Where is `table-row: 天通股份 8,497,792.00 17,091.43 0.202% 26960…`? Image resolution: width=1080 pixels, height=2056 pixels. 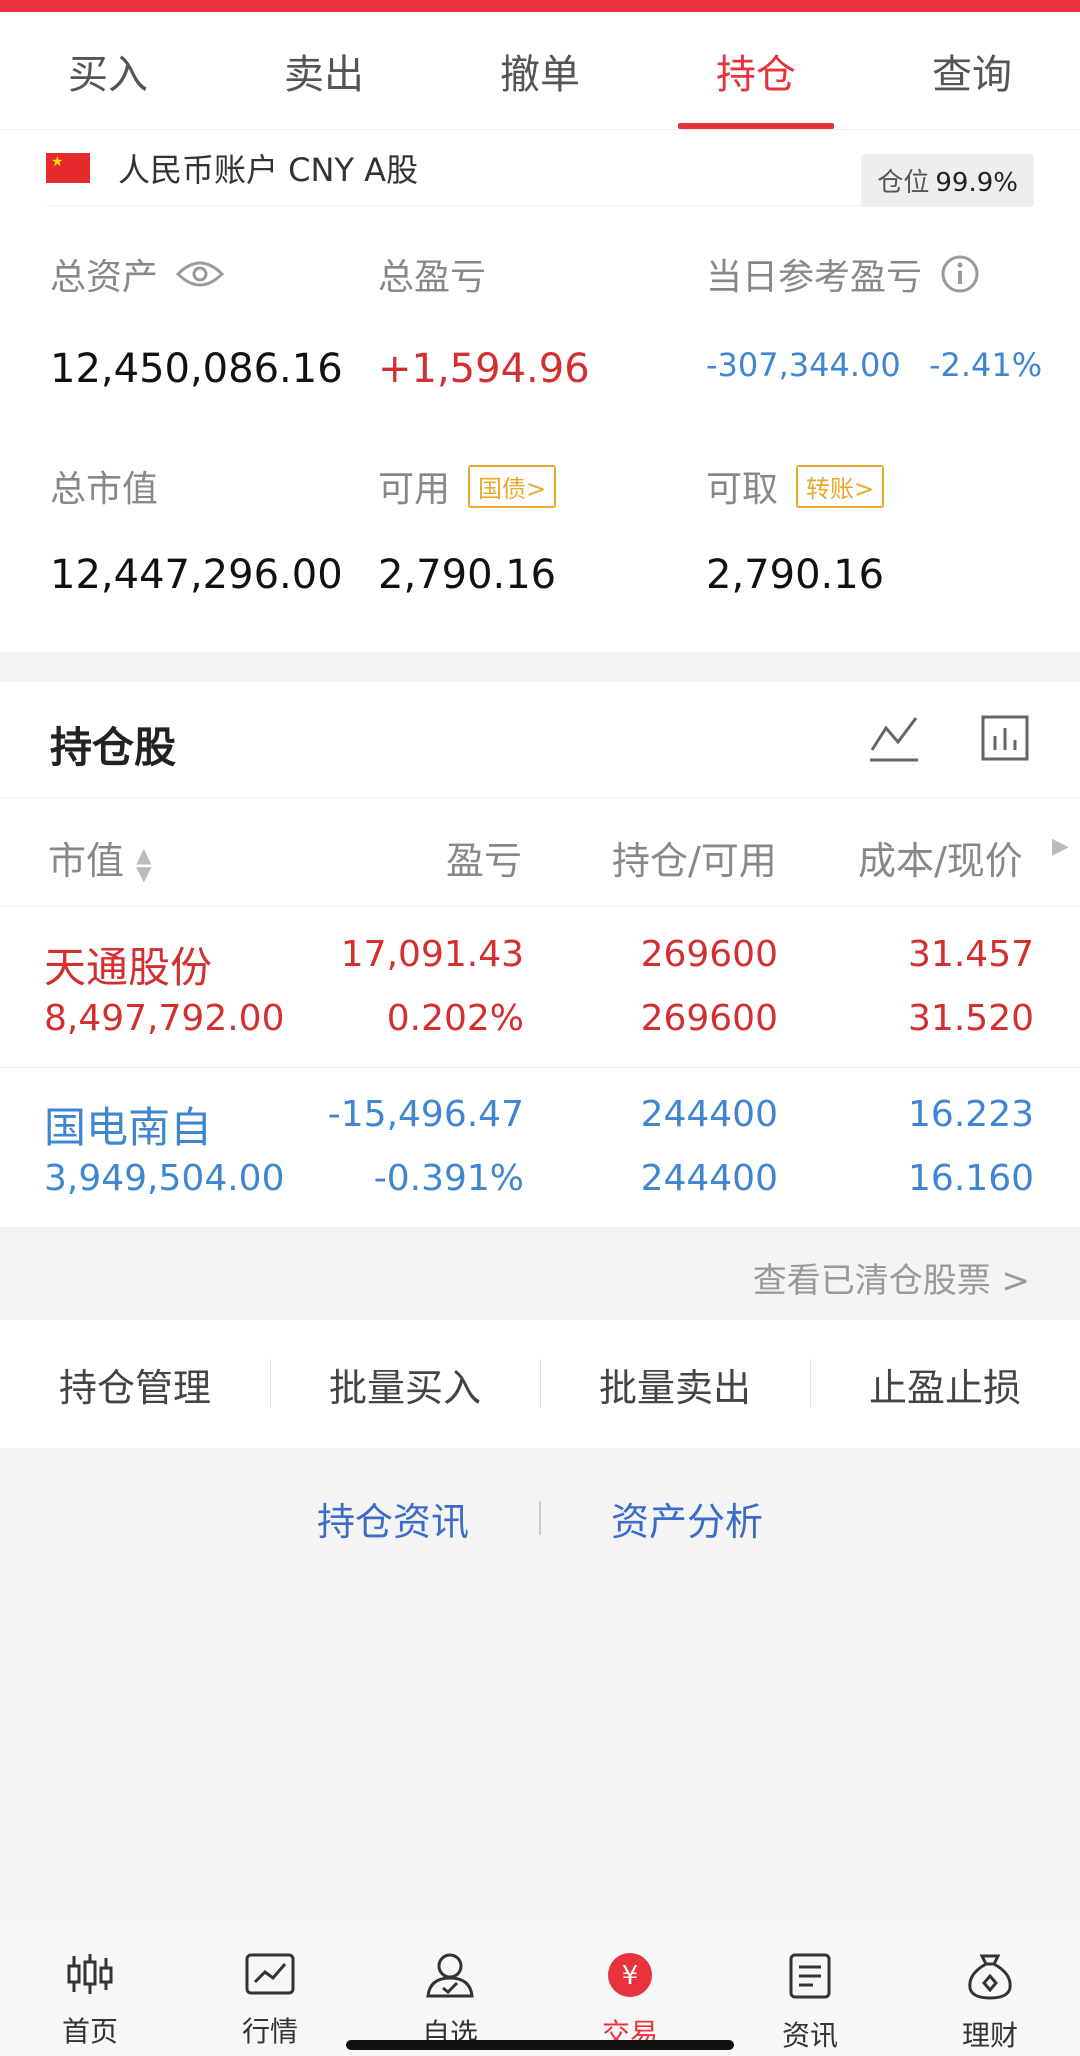
table-row: 天通股份 8,497,792.00 17,091.43 0.202% 26960… is located at coordinates (540, 988).